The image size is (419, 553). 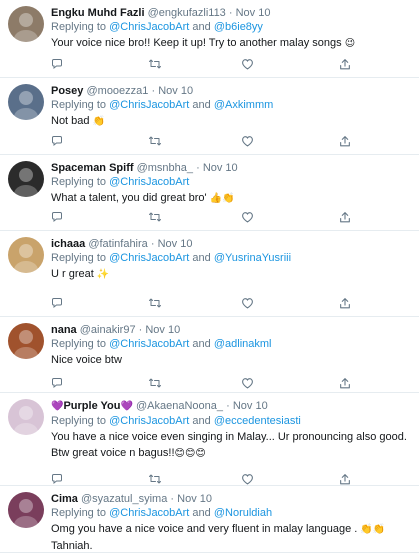 I want to click on user-handle: @AkaenaNoona_, so click(x=179, y=406).